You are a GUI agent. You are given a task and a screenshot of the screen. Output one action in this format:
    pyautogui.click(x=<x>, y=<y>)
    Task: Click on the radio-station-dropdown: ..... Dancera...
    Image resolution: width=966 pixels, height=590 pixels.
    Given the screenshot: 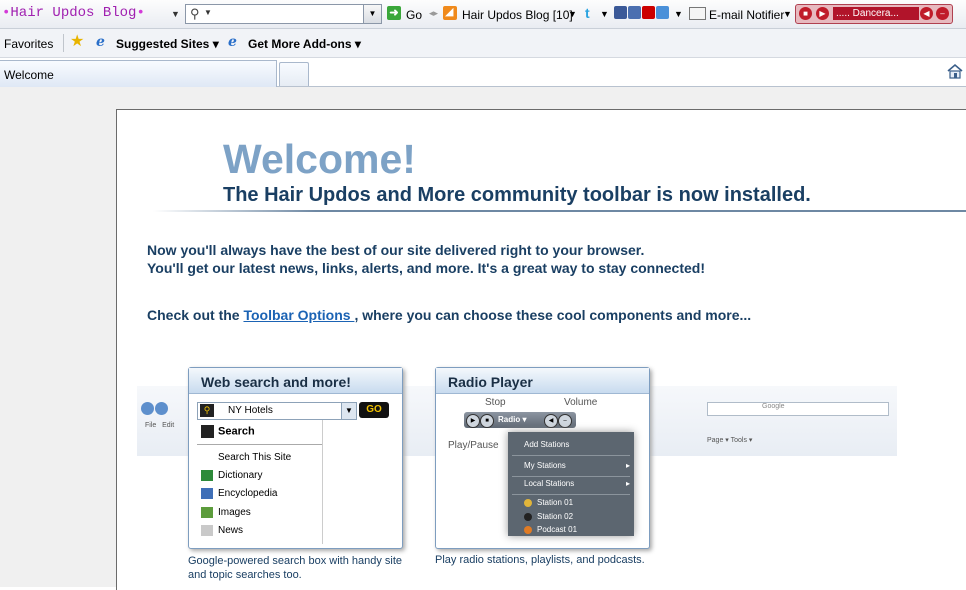 What is the action you would take?
    pyautogui.click(x=876, y=13)
    